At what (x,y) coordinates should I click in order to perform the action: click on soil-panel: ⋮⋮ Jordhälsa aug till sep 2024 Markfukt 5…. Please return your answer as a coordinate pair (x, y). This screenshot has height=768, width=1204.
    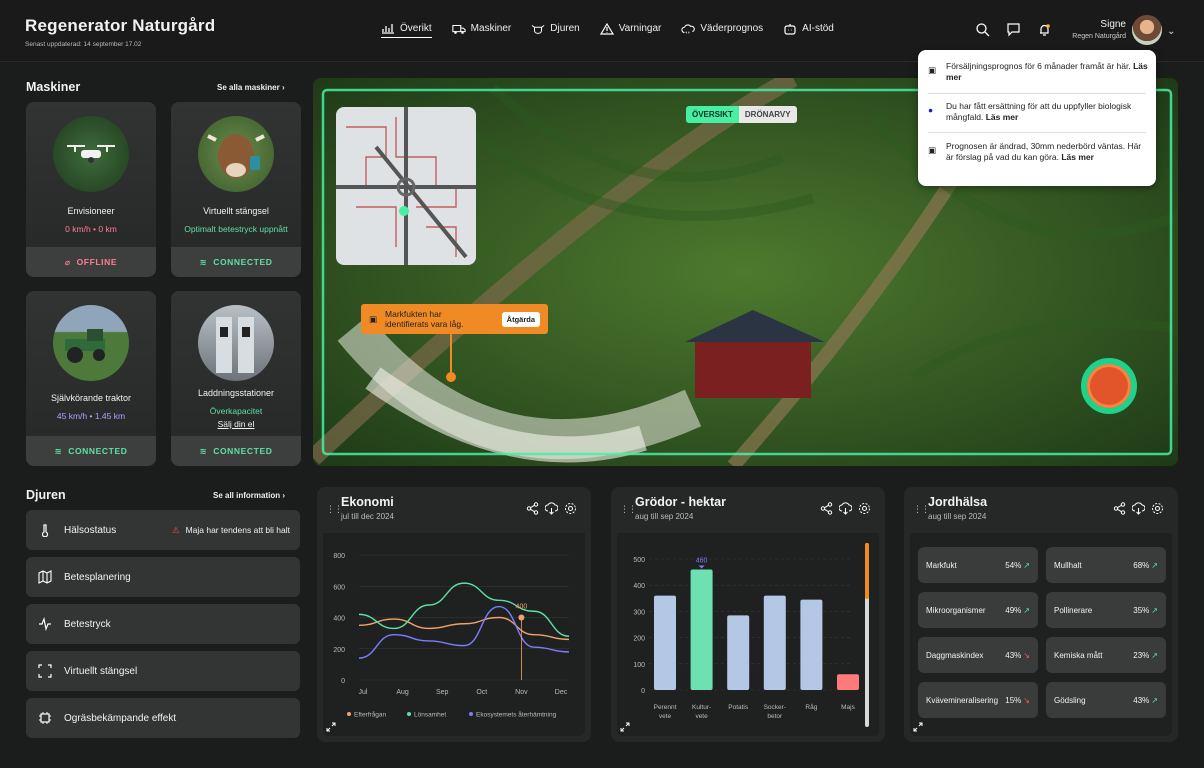
    Looking at the image, I should click on (1041, 614).